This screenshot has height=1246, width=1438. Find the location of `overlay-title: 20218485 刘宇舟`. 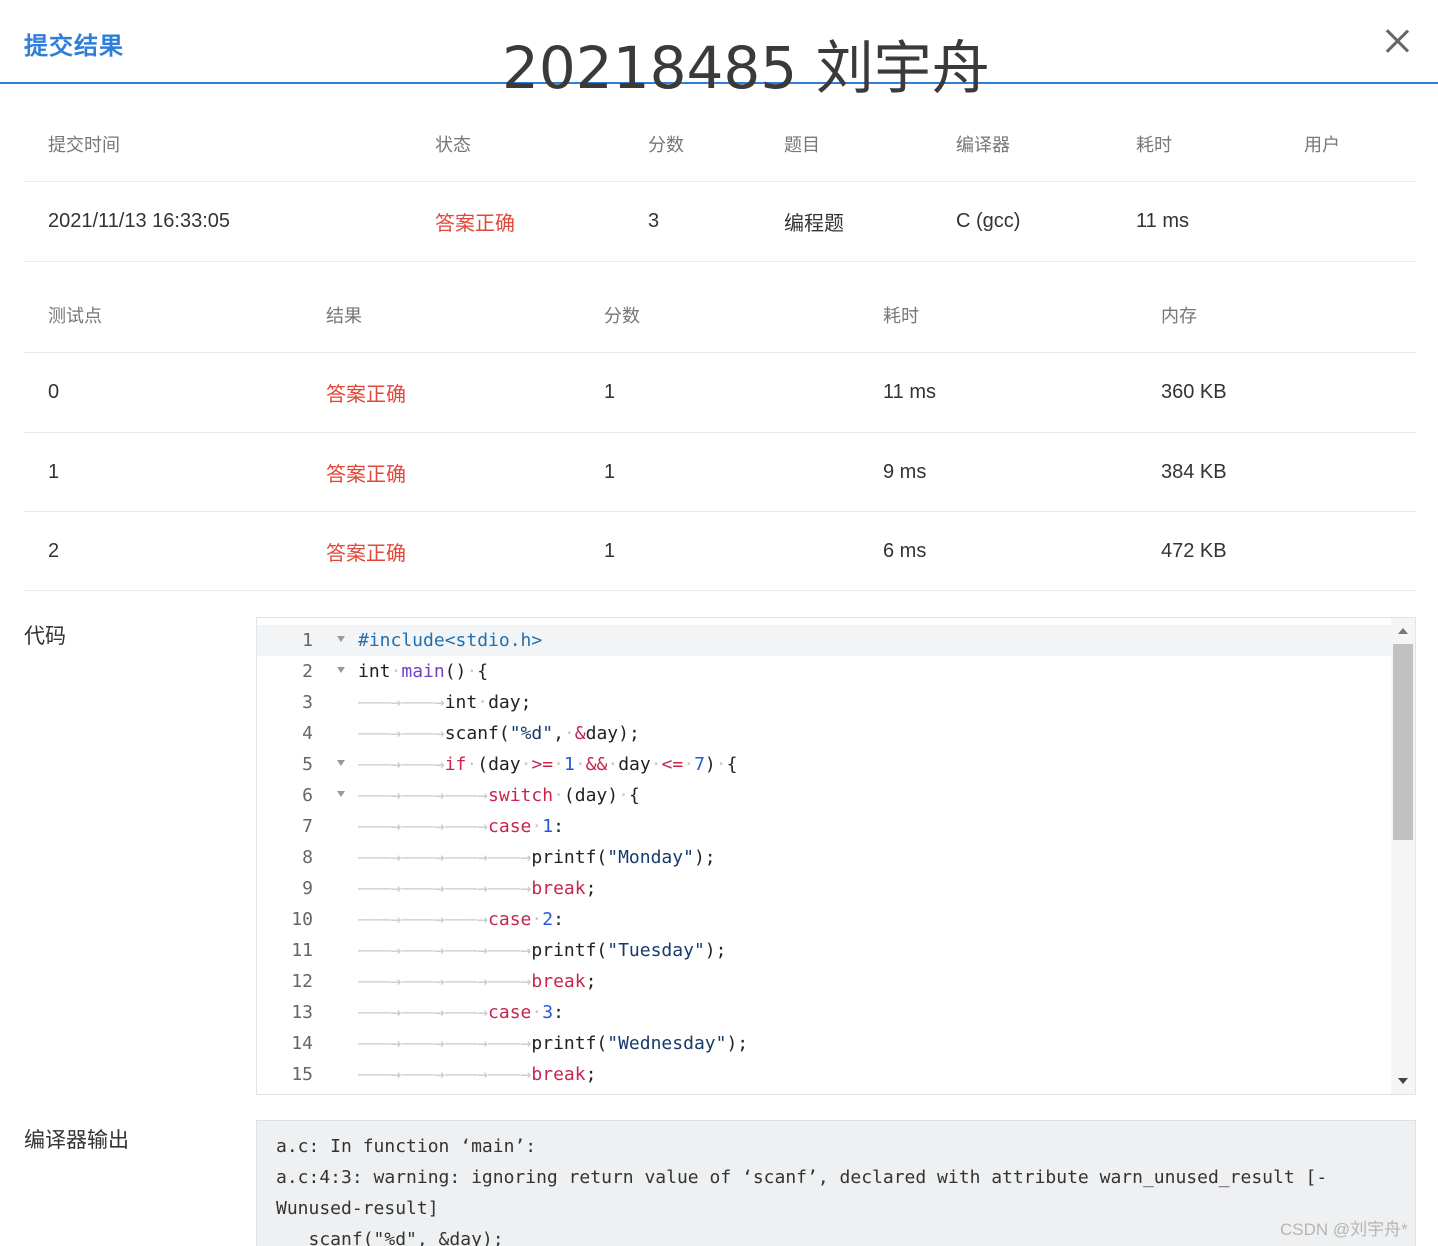

overlay-title: 20218485 刘宇舟 is located at coordinates (746, 68).